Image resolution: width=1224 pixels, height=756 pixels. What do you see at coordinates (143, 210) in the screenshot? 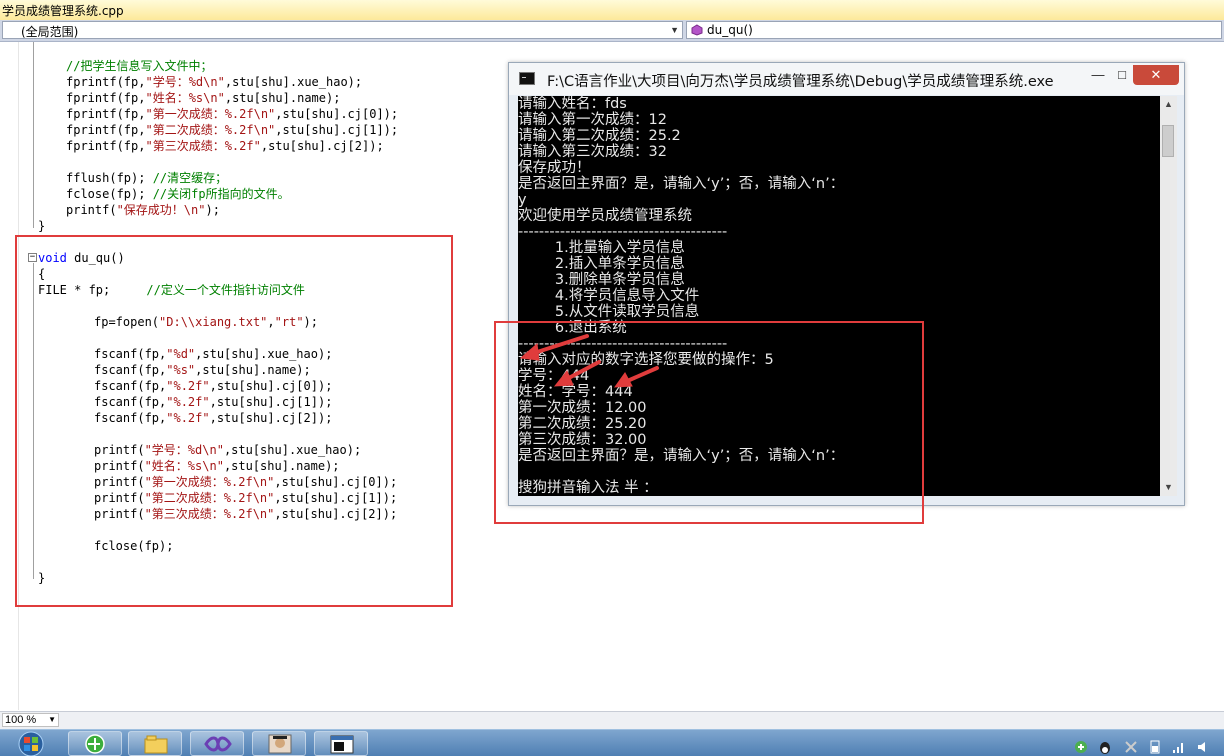
I see `code-line: printf("保存成功！\n");` at bounding box center [143, 210].